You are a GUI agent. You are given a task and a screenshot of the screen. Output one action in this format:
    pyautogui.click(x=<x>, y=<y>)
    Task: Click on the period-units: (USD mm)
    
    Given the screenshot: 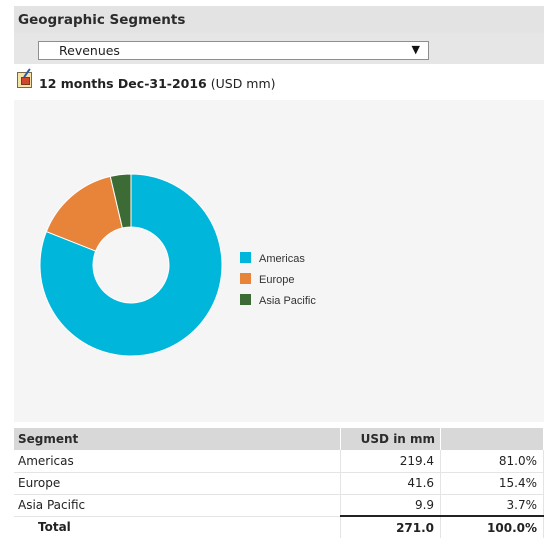 What is the action you would take?
    pyautogui.click(x=243, y=83)
    